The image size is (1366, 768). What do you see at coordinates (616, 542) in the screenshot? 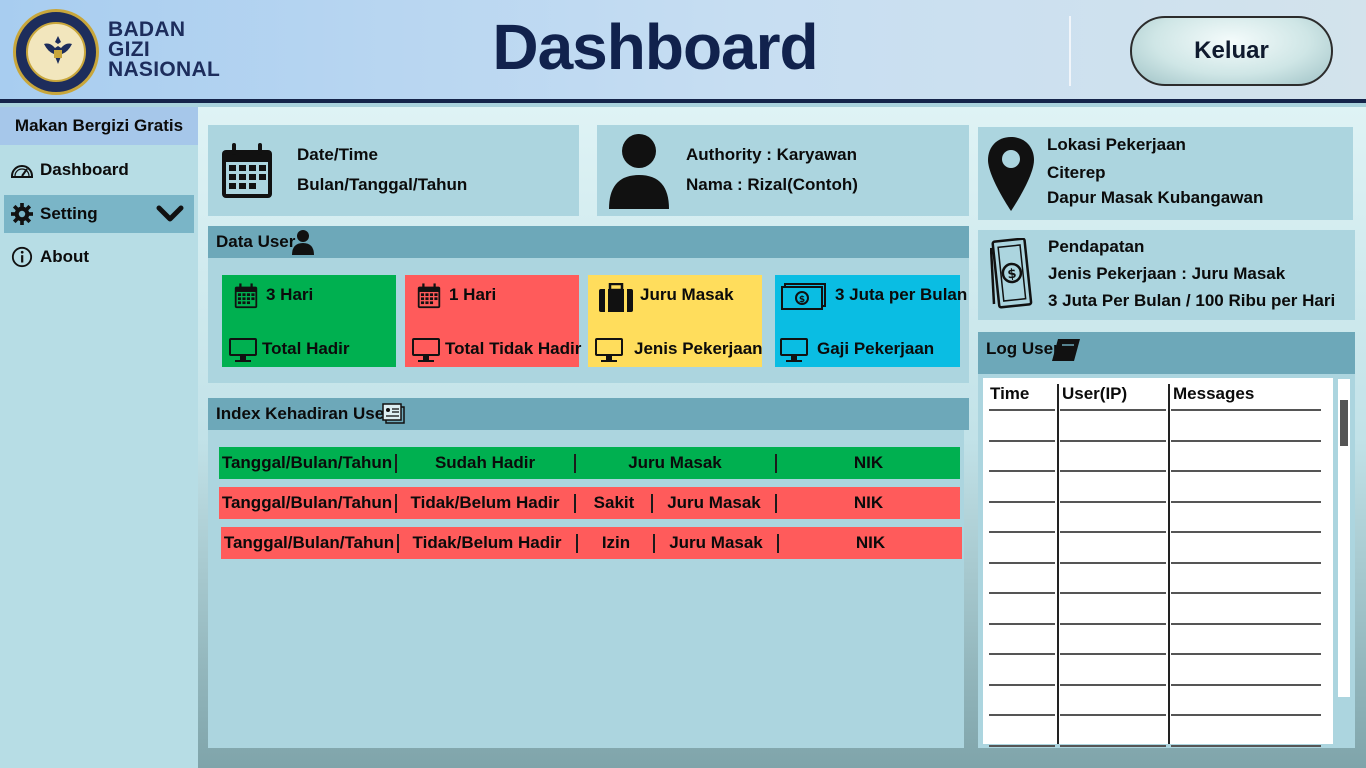
I see `attendance-reason: Izin` at bounding box center [616, 542].